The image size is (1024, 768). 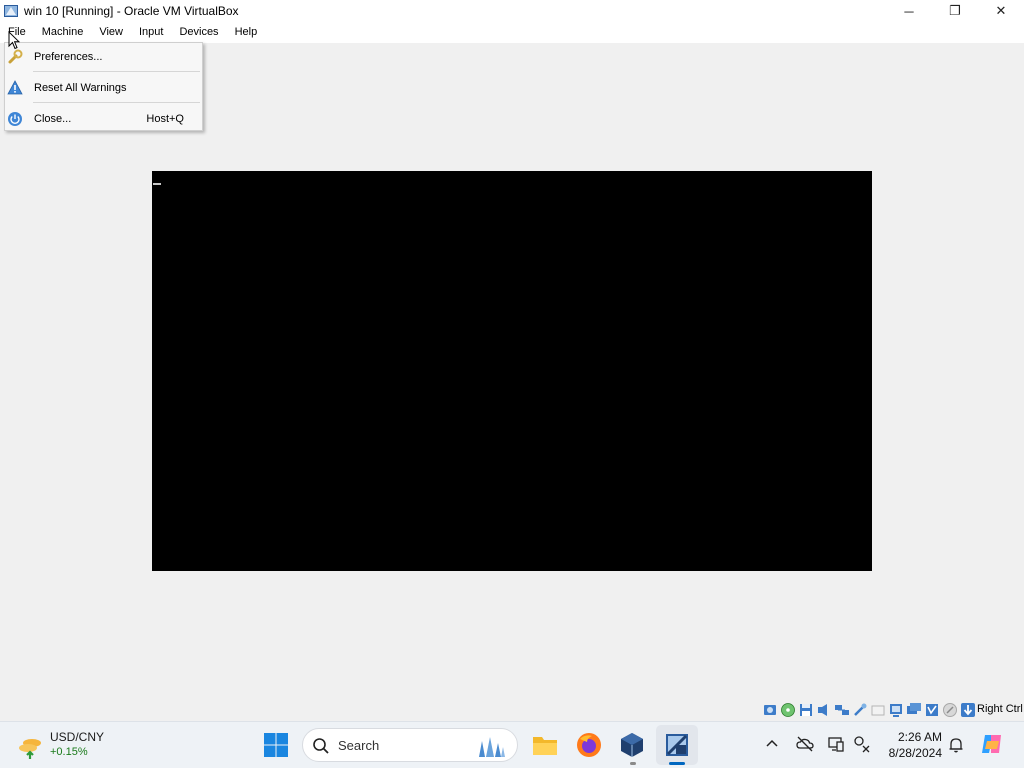 What do you see at coordinates (589, 745) in the screenshot?
I see `firefox-icon` at bounding box center [589, 745].